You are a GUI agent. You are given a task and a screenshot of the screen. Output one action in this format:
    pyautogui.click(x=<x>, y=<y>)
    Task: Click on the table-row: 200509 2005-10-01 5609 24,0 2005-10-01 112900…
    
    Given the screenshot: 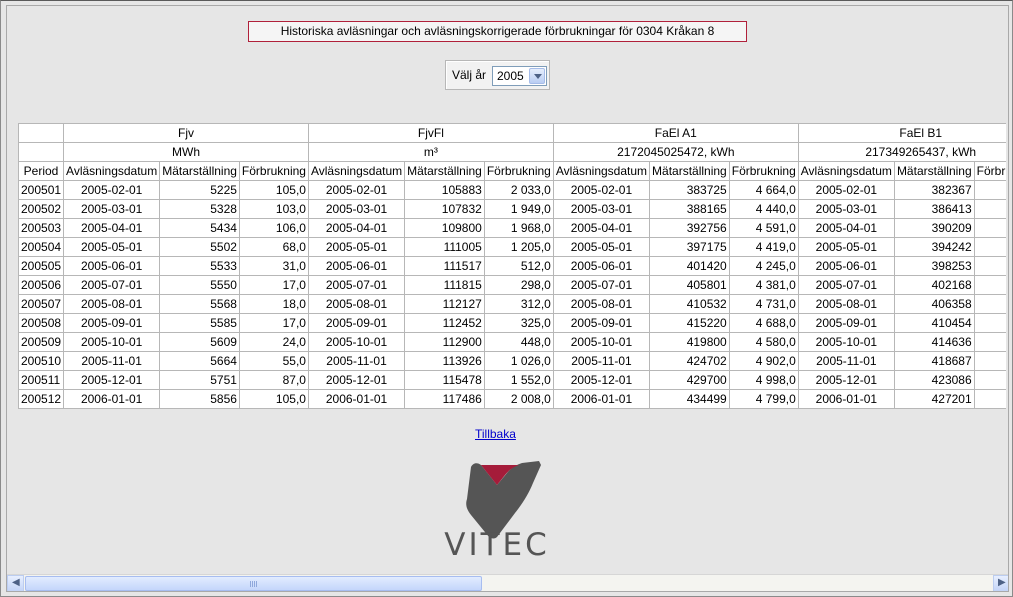 What is the action you would take?
    pyautogui.click(x=512, y=342)
    